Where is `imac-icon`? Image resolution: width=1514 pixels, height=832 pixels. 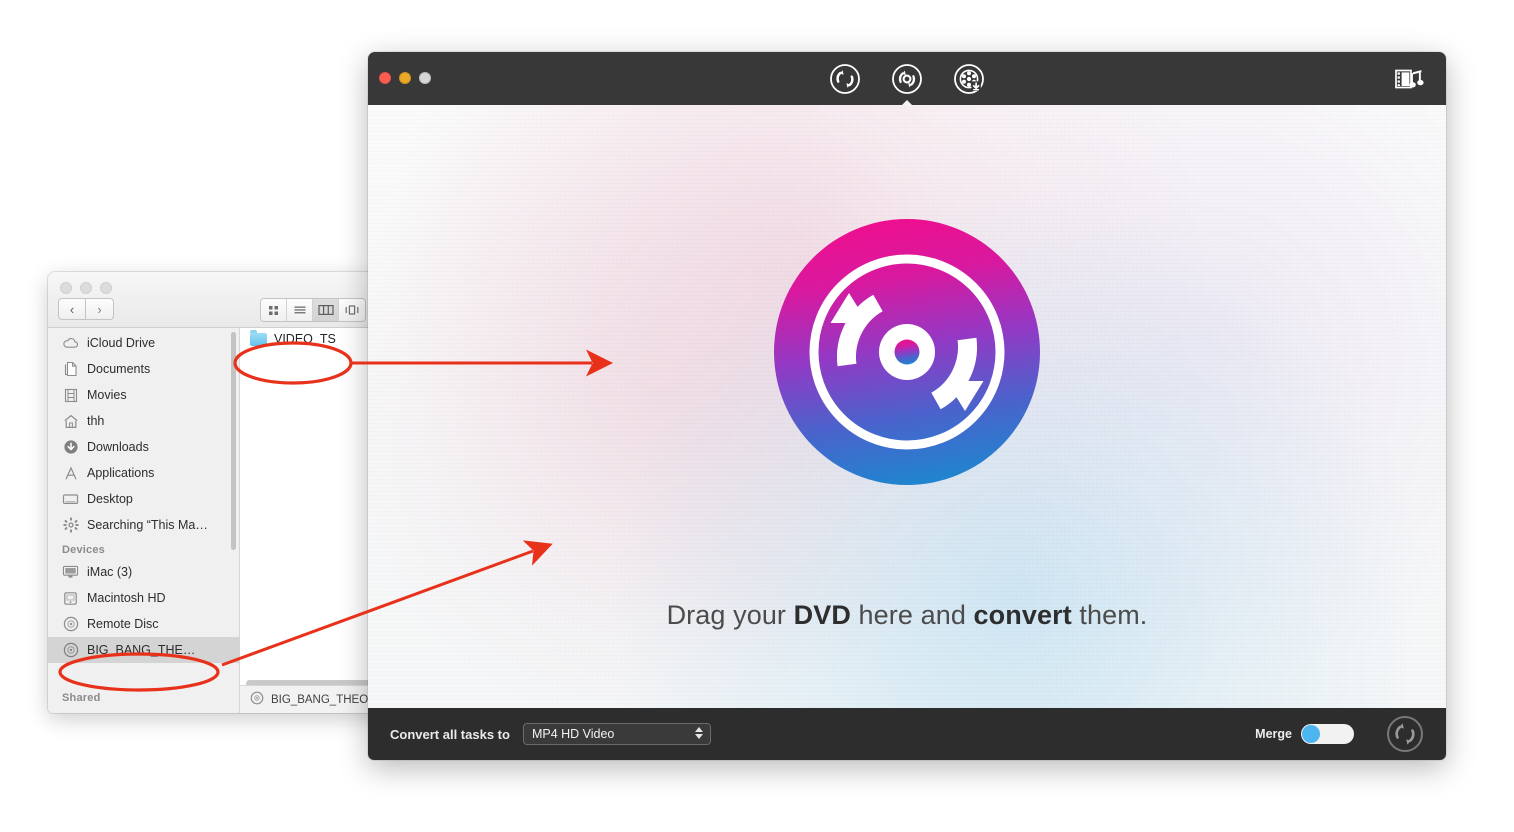 imac-icon is located at coordinates (70, 572).